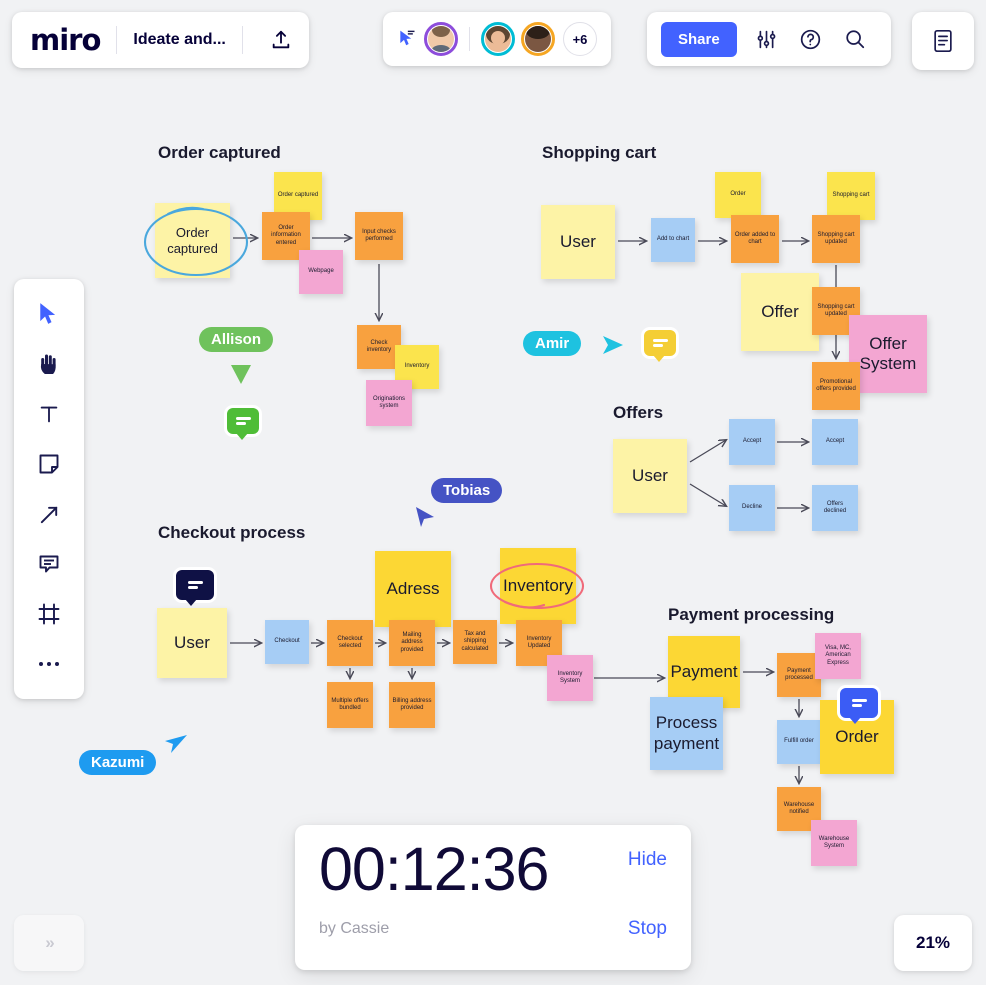 The height and width of the screenshot is (985, 986). I want to click on sticky-note: Warehouse System, so click(834, 843).